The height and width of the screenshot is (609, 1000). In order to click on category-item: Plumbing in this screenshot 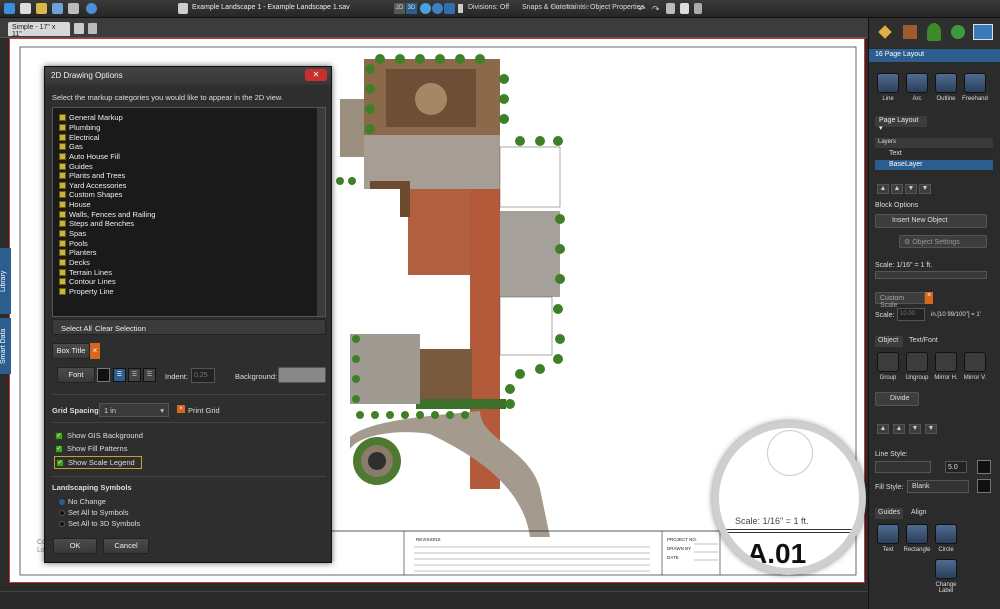, I will do `click(189, 128)`.